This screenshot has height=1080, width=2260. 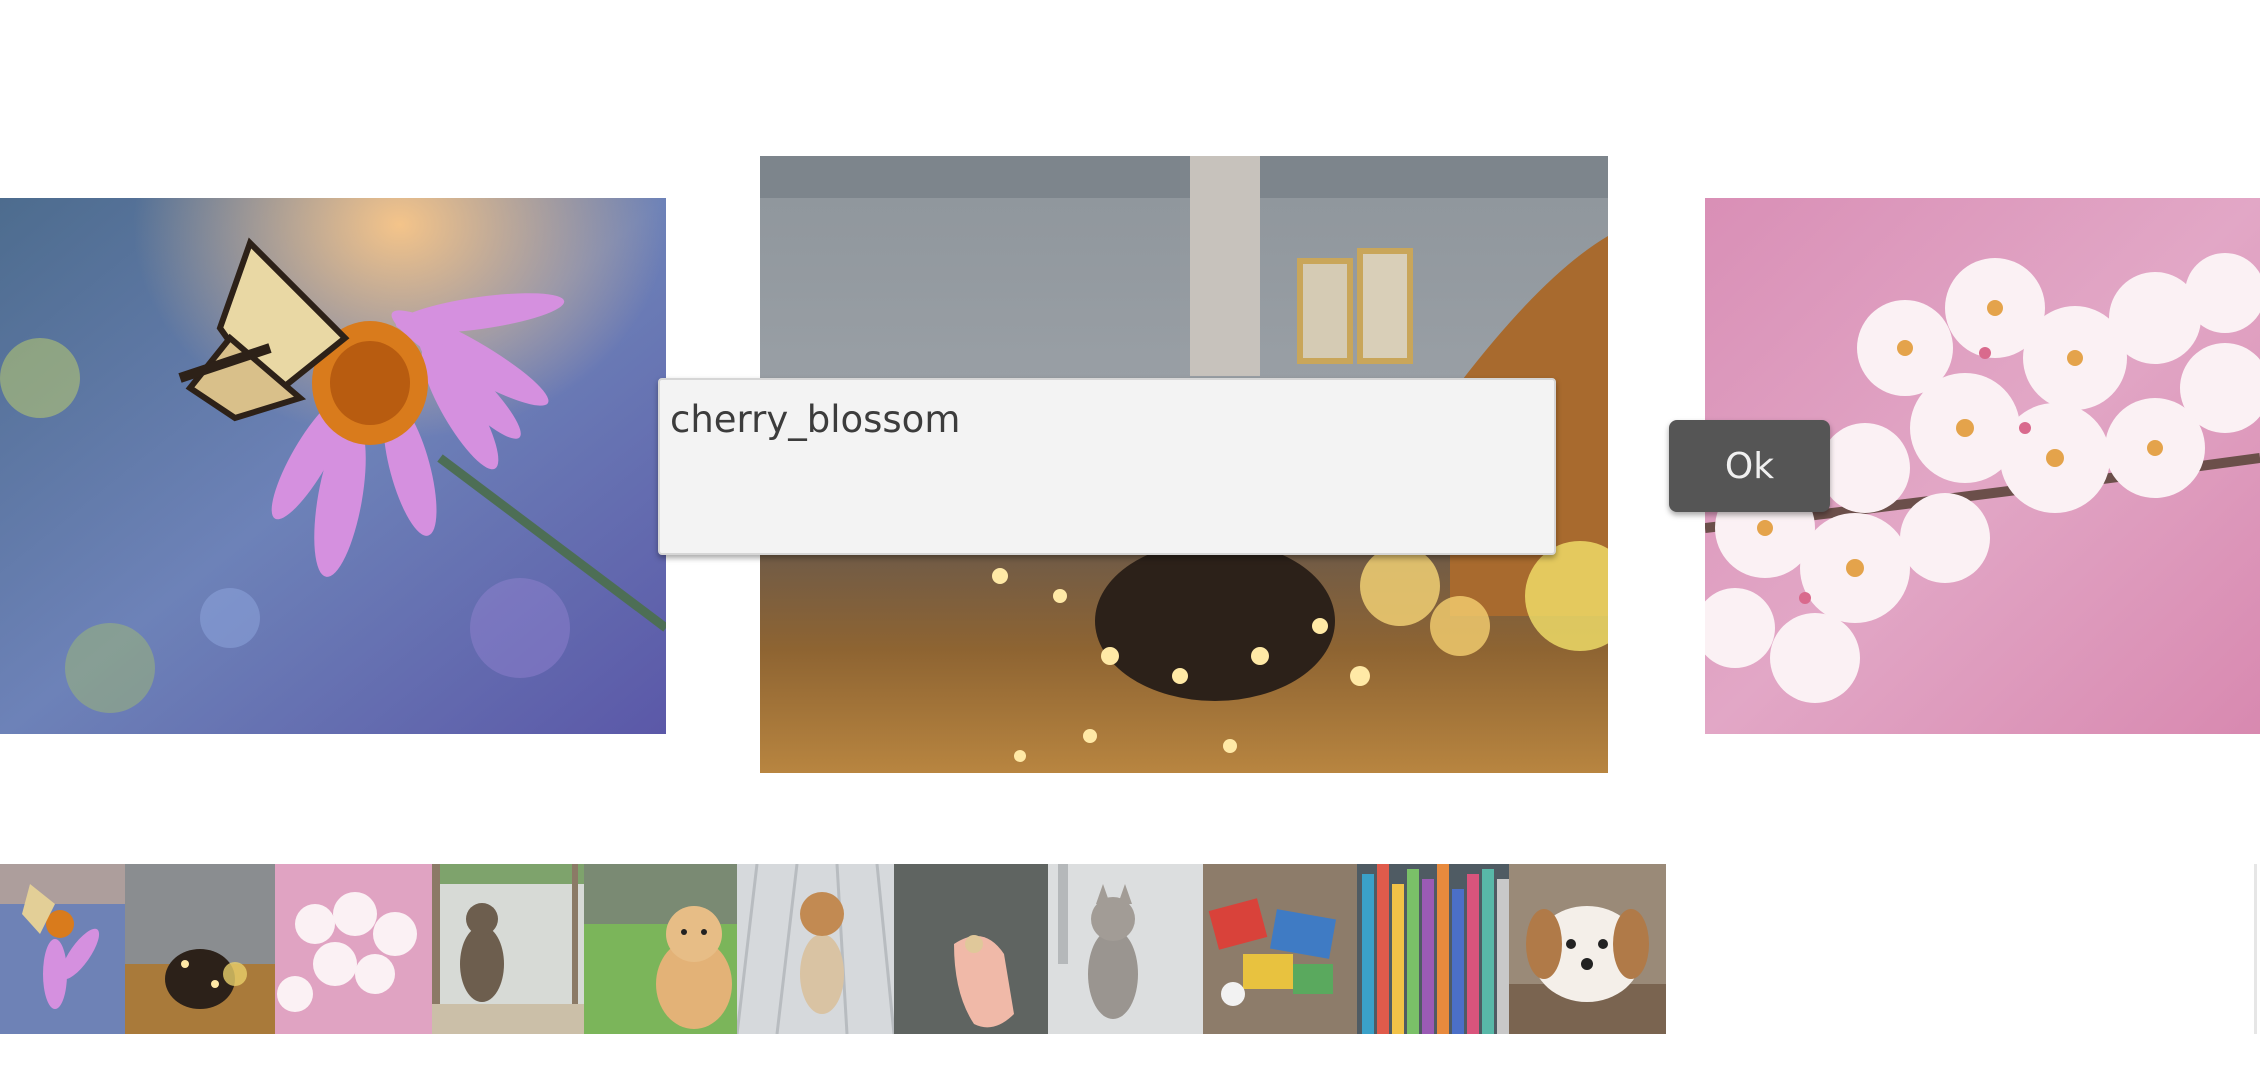 I want to click on ok-button: Ok, so click(x=1749, y=466).